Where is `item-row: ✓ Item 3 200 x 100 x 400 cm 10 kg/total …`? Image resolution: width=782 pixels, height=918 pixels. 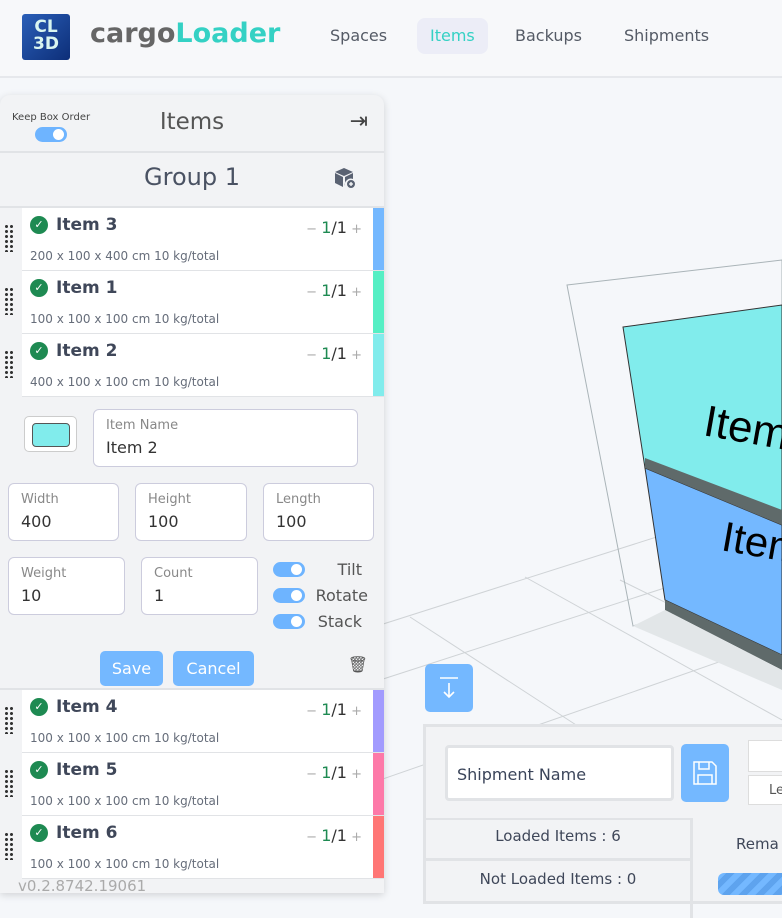 item-row: ✓ Item 3 200 x 100 x 400 cm 10 kg/total … is located at coordinates (194, 239).